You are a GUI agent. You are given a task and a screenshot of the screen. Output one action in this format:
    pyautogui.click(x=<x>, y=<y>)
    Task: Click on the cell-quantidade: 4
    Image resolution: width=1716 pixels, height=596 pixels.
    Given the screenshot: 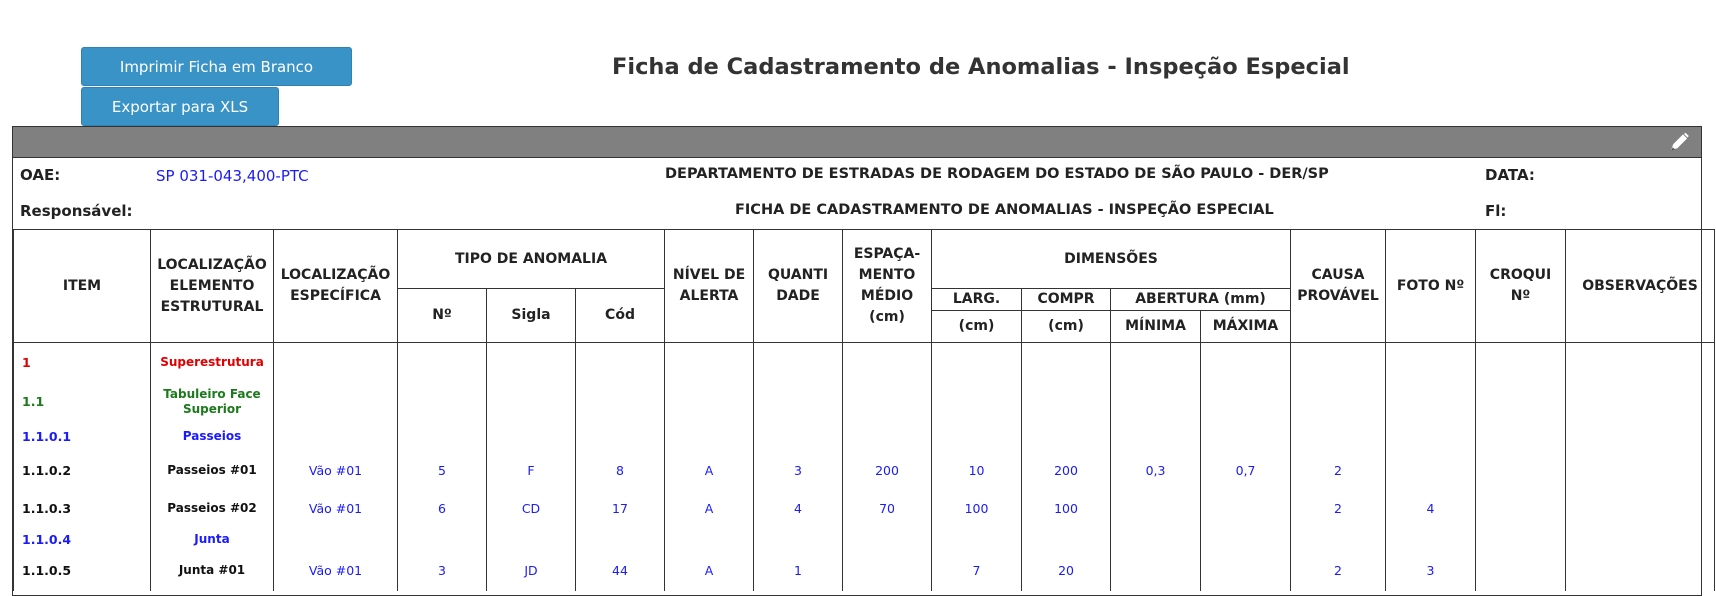 What is the action you would take?
    pyautogui.click(x=798, y=508)
    